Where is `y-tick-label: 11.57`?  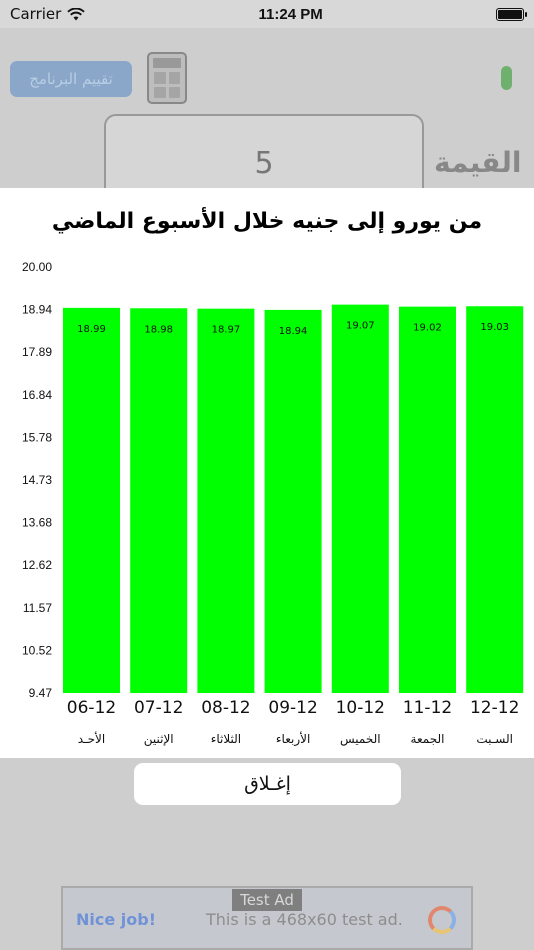 y-tick-label: 11.57 is located at coordinates (37, 608).